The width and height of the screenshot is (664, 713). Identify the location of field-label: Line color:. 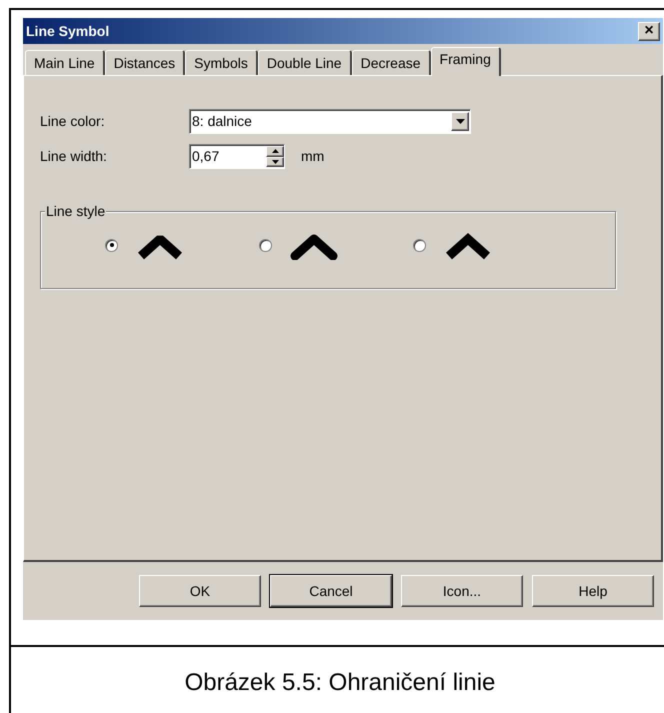
(73, 121).